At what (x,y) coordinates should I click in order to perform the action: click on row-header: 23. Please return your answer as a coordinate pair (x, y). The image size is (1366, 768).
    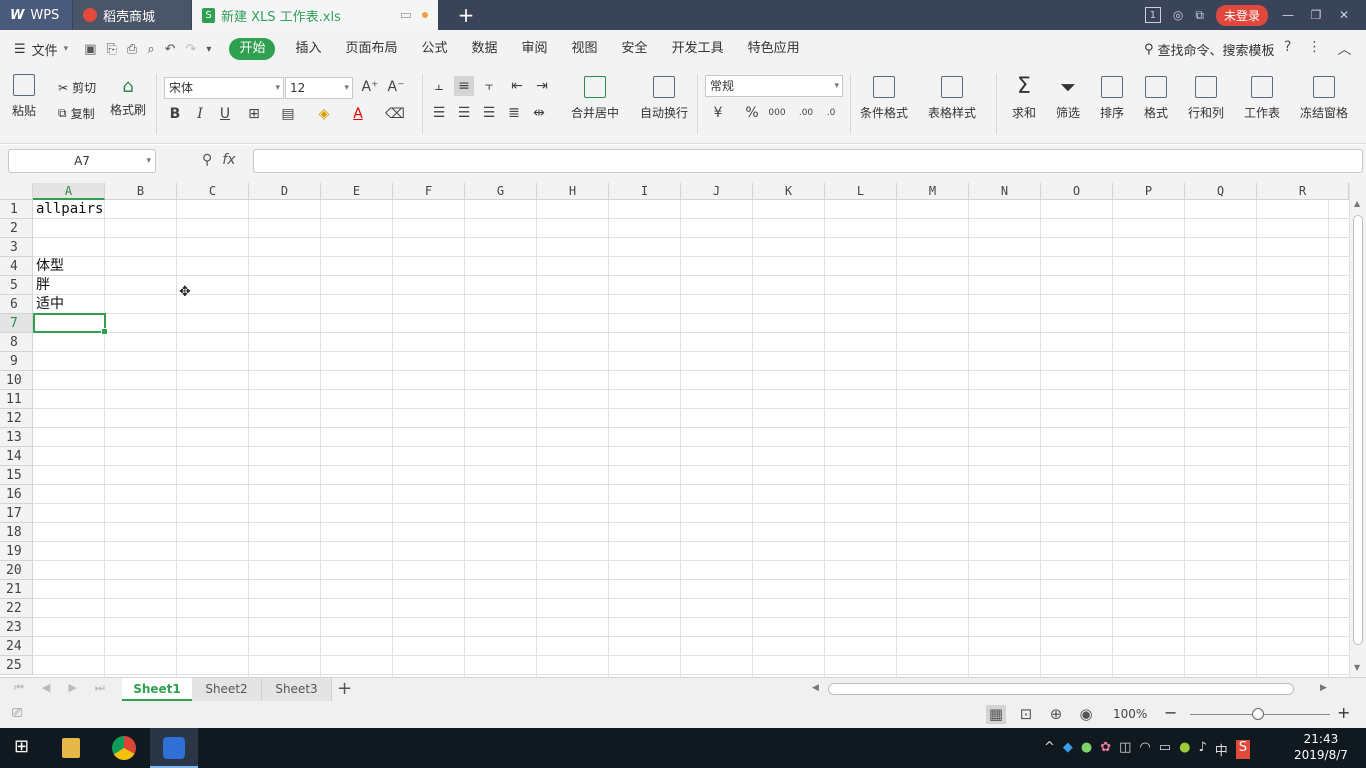
    Looking at the image, I should click on (16, 627).